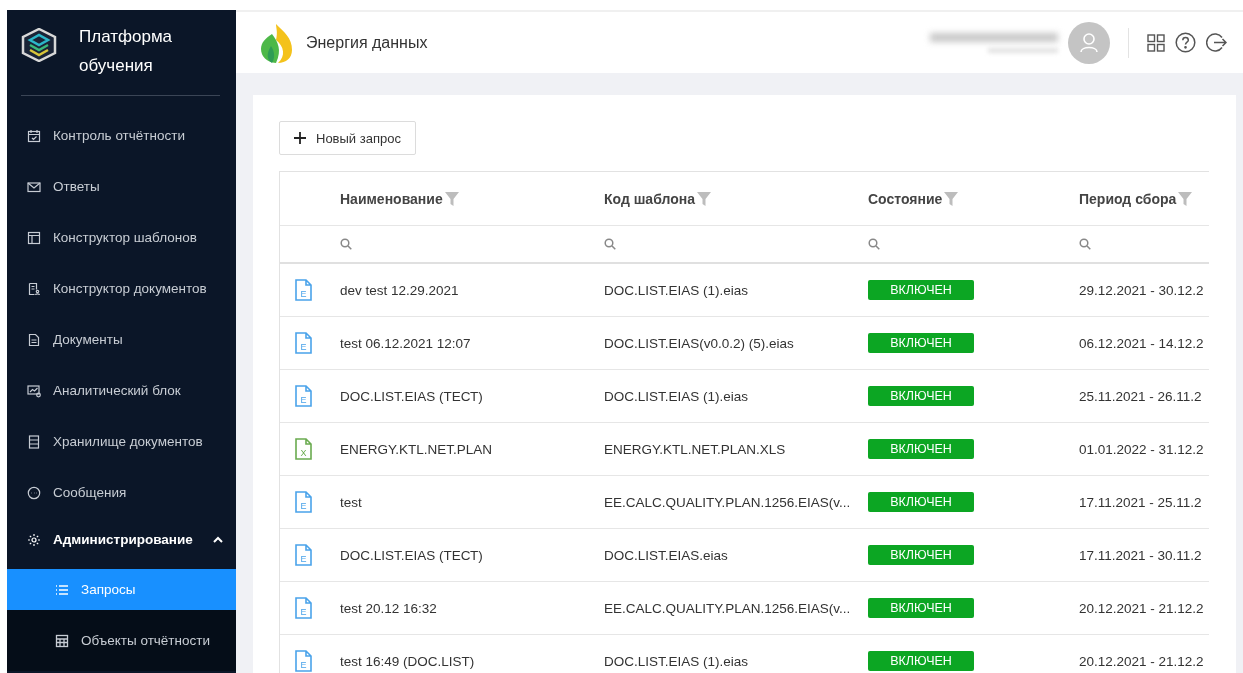 Image resolution: width=1243 pixels, height=673 pixels. What do you see at coordinates (121, 390) in the screenshot?
I see `menu-item: Аналитический блок` at bounding box center [121, 390].